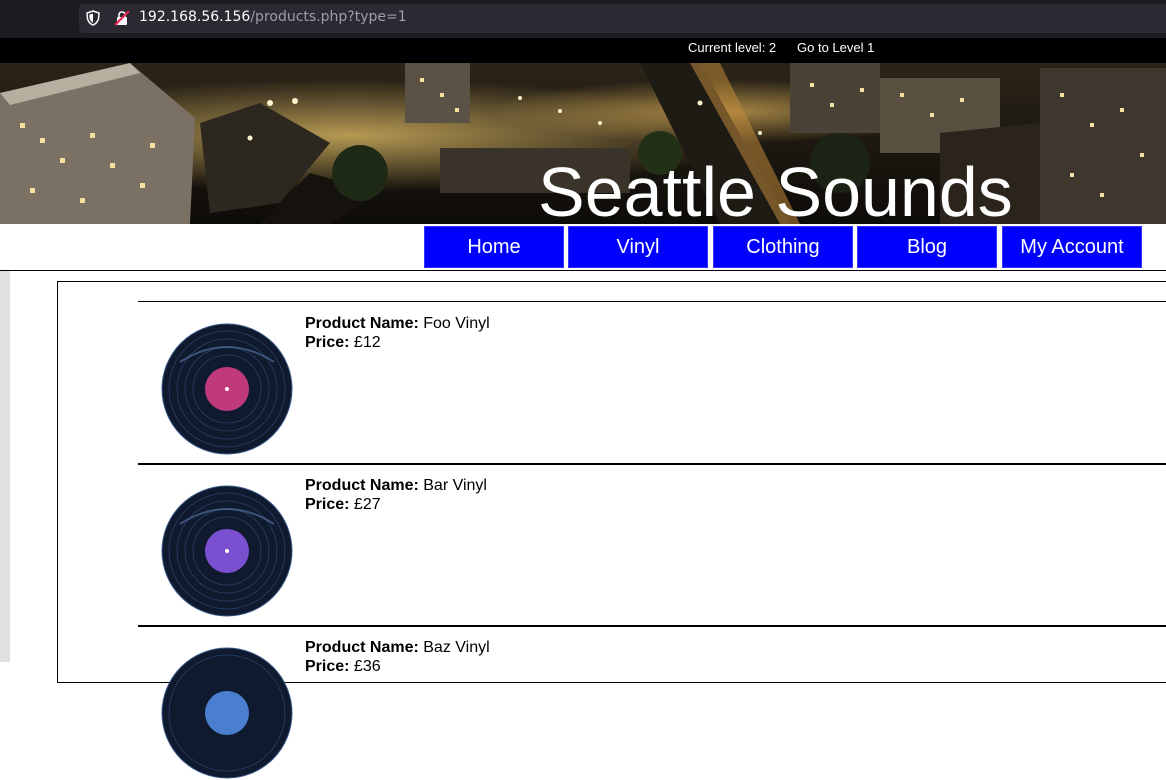 The height and width of the screenshot is (780, 1166). What do you see at coordinates (122, 18) in the screenshot?
I see `insecure-lock-icon` at bounding box center [122, 18].